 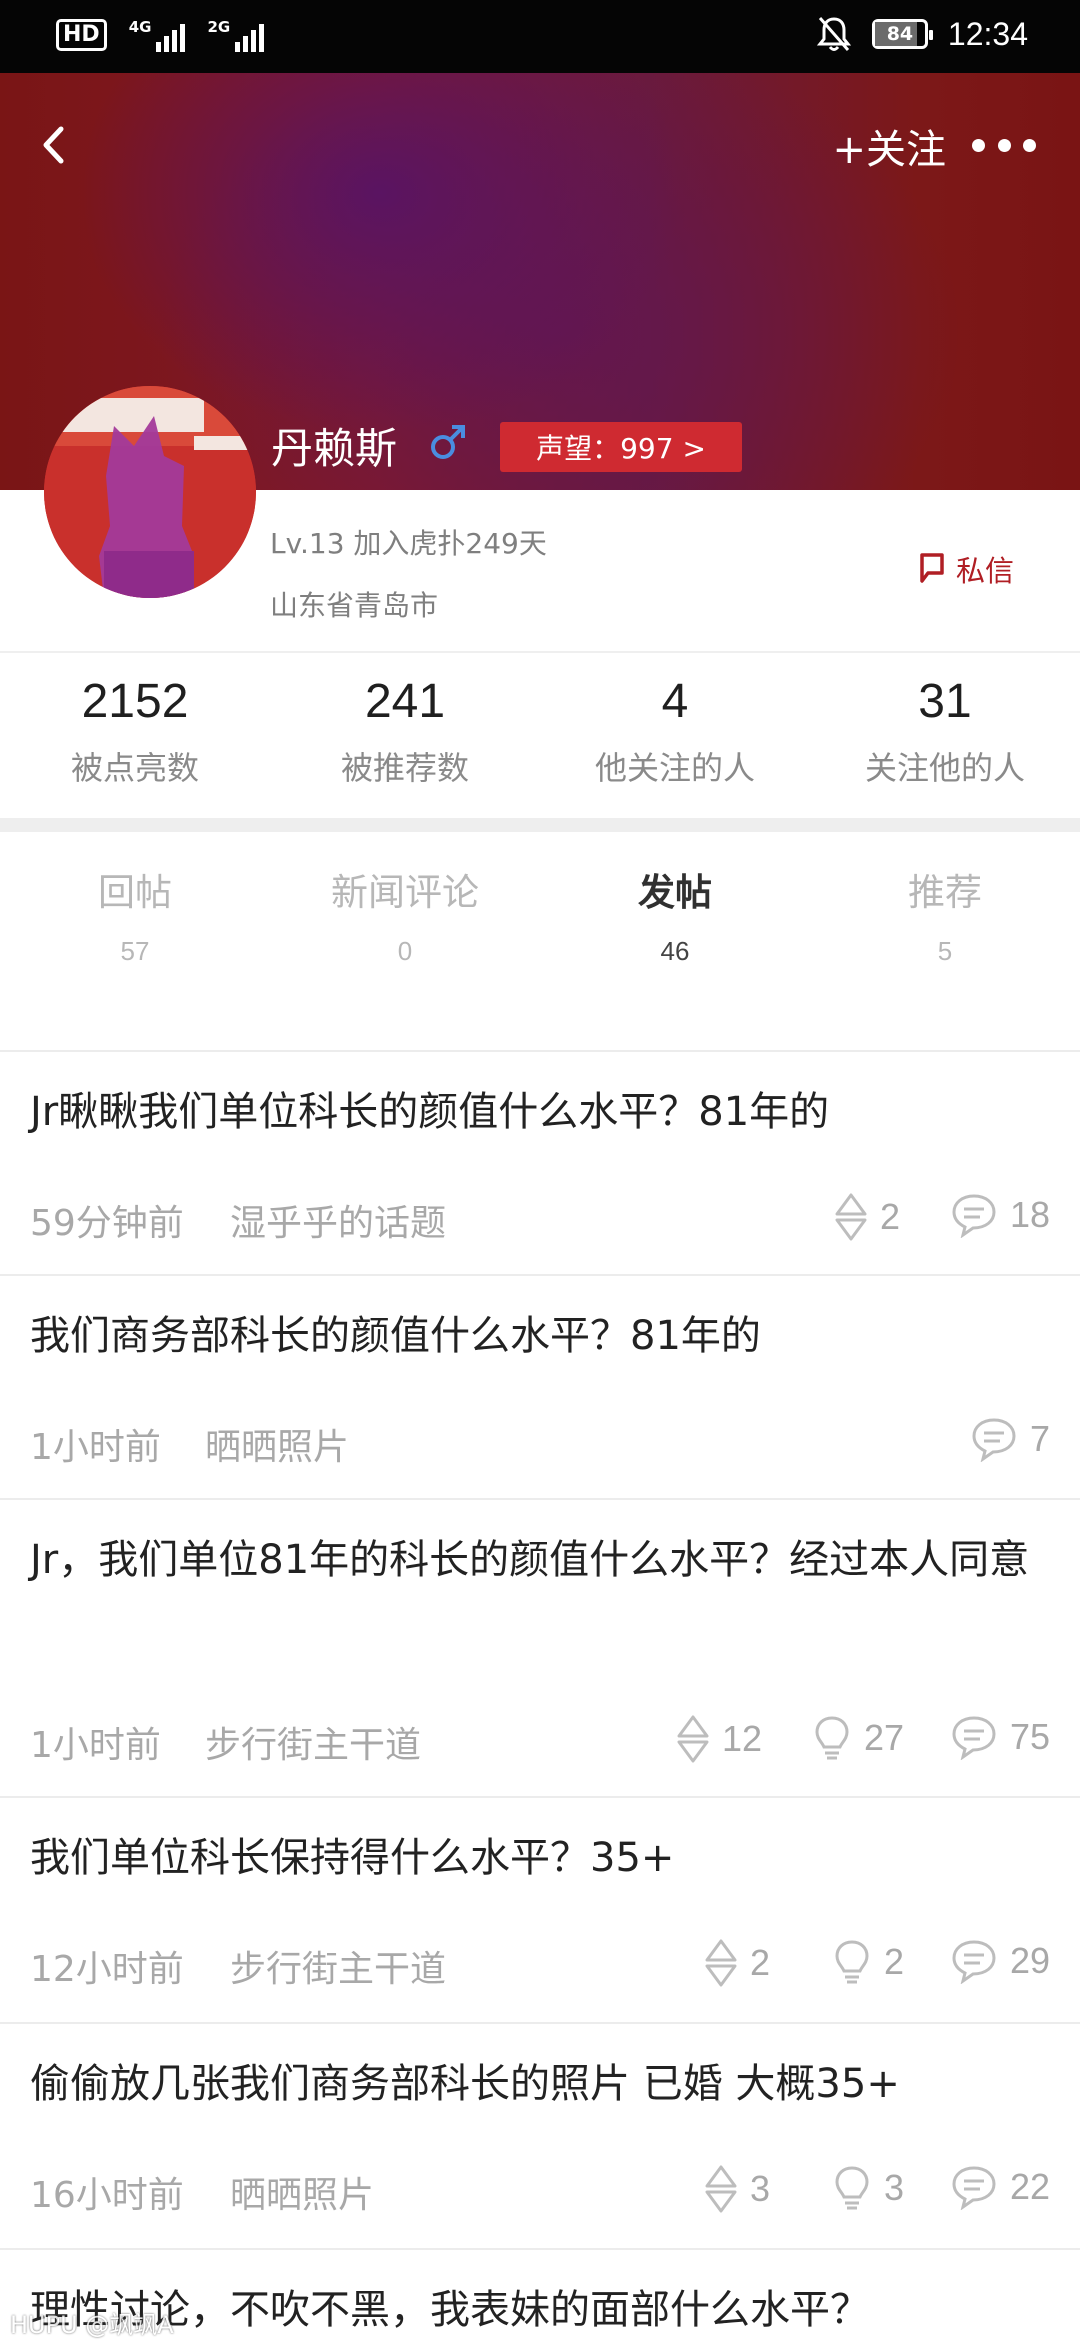 What do you see at coordinates (540, 825) in the screenshot?
I see `section-divider` at bounding box center [540, 825].